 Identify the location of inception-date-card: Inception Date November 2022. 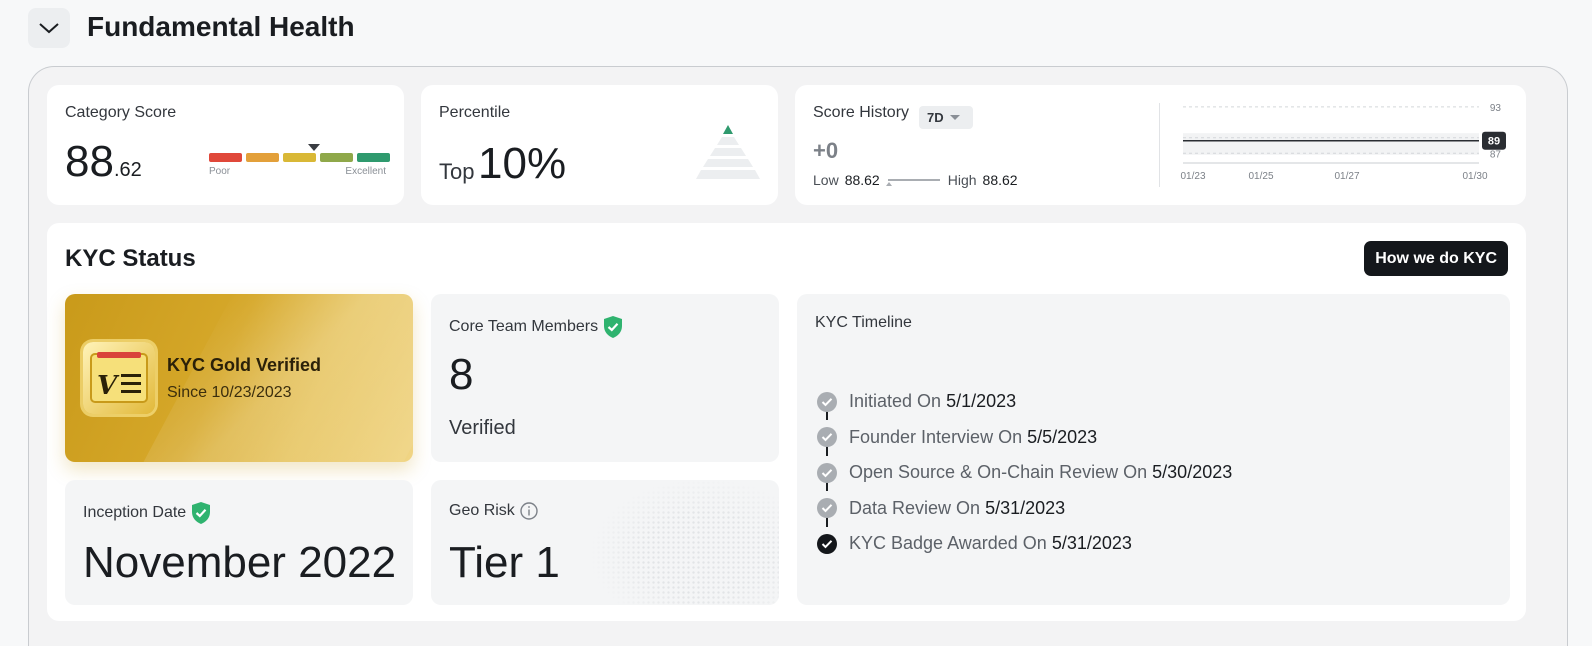
(239, 542).